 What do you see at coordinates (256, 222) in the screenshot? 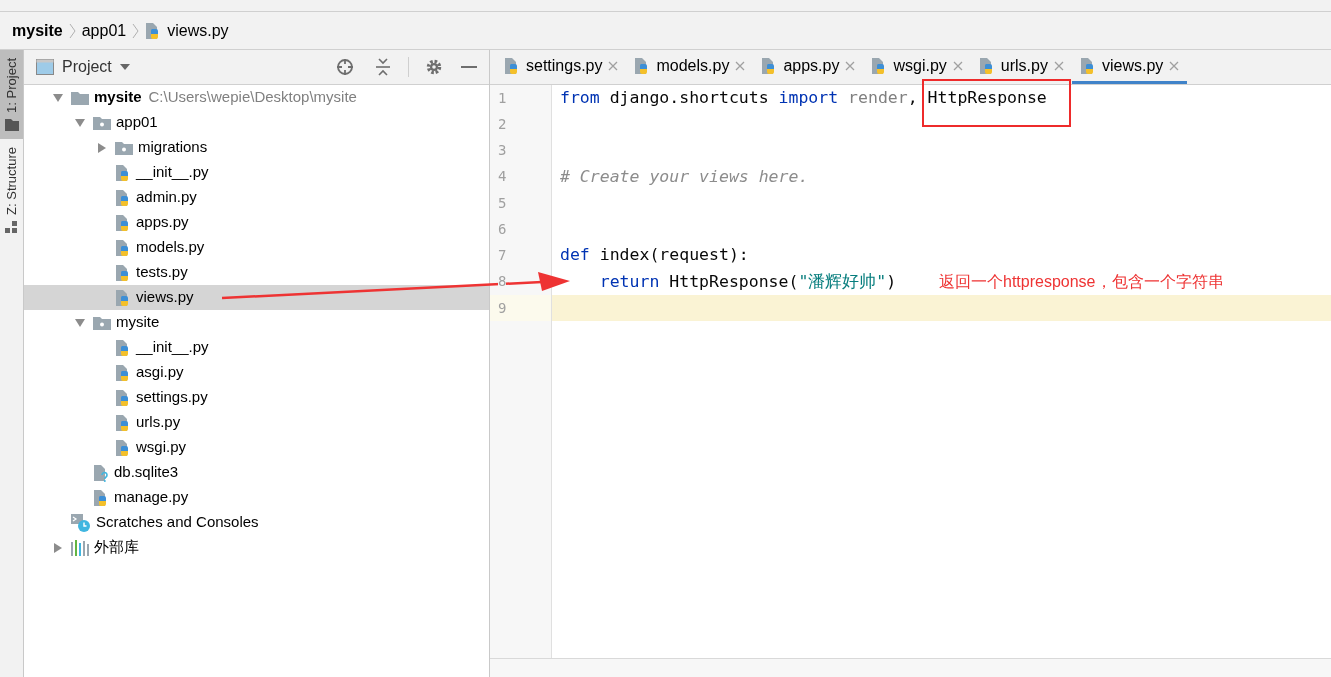
I see `tree-item: apps.py` at bounding box center [256, 222].